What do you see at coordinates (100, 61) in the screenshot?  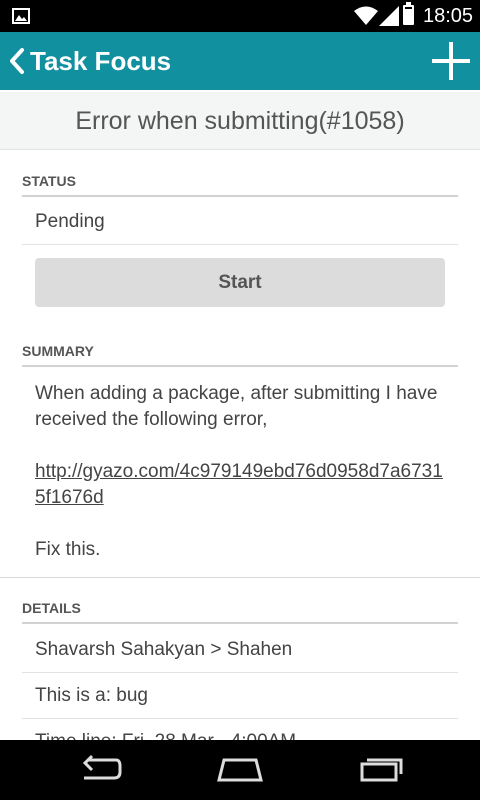 I see `app-title: Task Focus` at bounding box center [100, 61].